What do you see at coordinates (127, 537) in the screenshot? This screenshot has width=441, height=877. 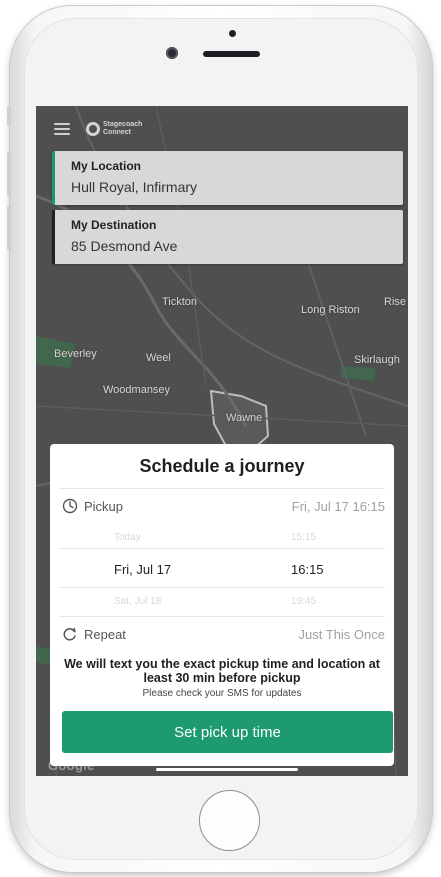 I see `picker-prev-date: Today` at bounding box center [127, 537].